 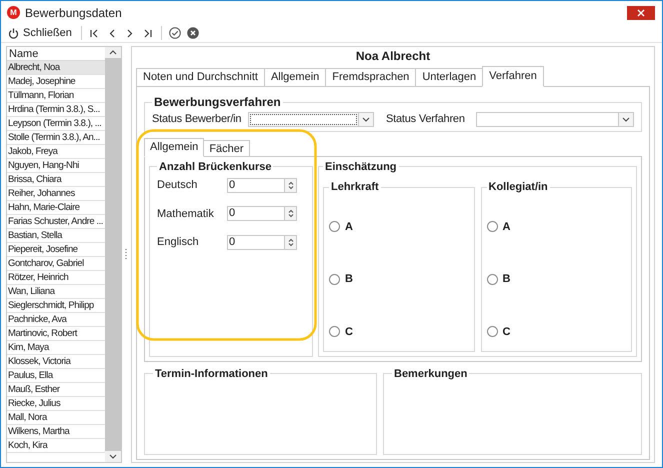 I want to click on tab: Noten und Durchschnitt, so click(x=200, y=77).